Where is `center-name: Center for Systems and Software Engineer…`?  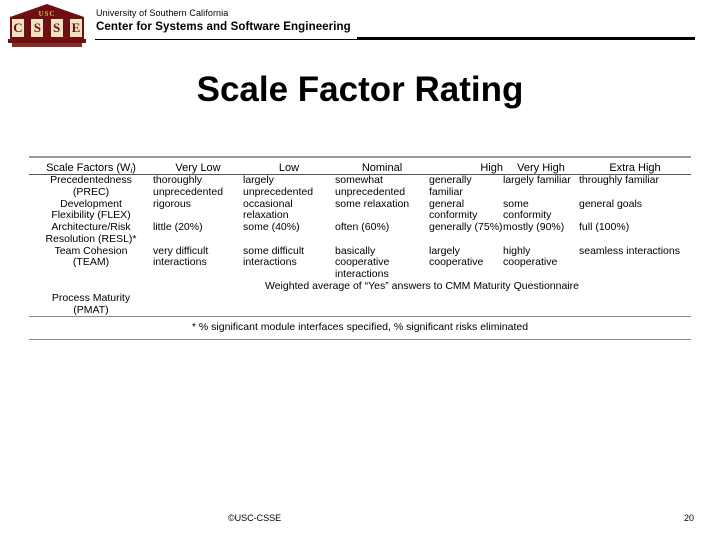
center-name: Center for Systems and Software Engineer… is located at coordinates (223, 27).